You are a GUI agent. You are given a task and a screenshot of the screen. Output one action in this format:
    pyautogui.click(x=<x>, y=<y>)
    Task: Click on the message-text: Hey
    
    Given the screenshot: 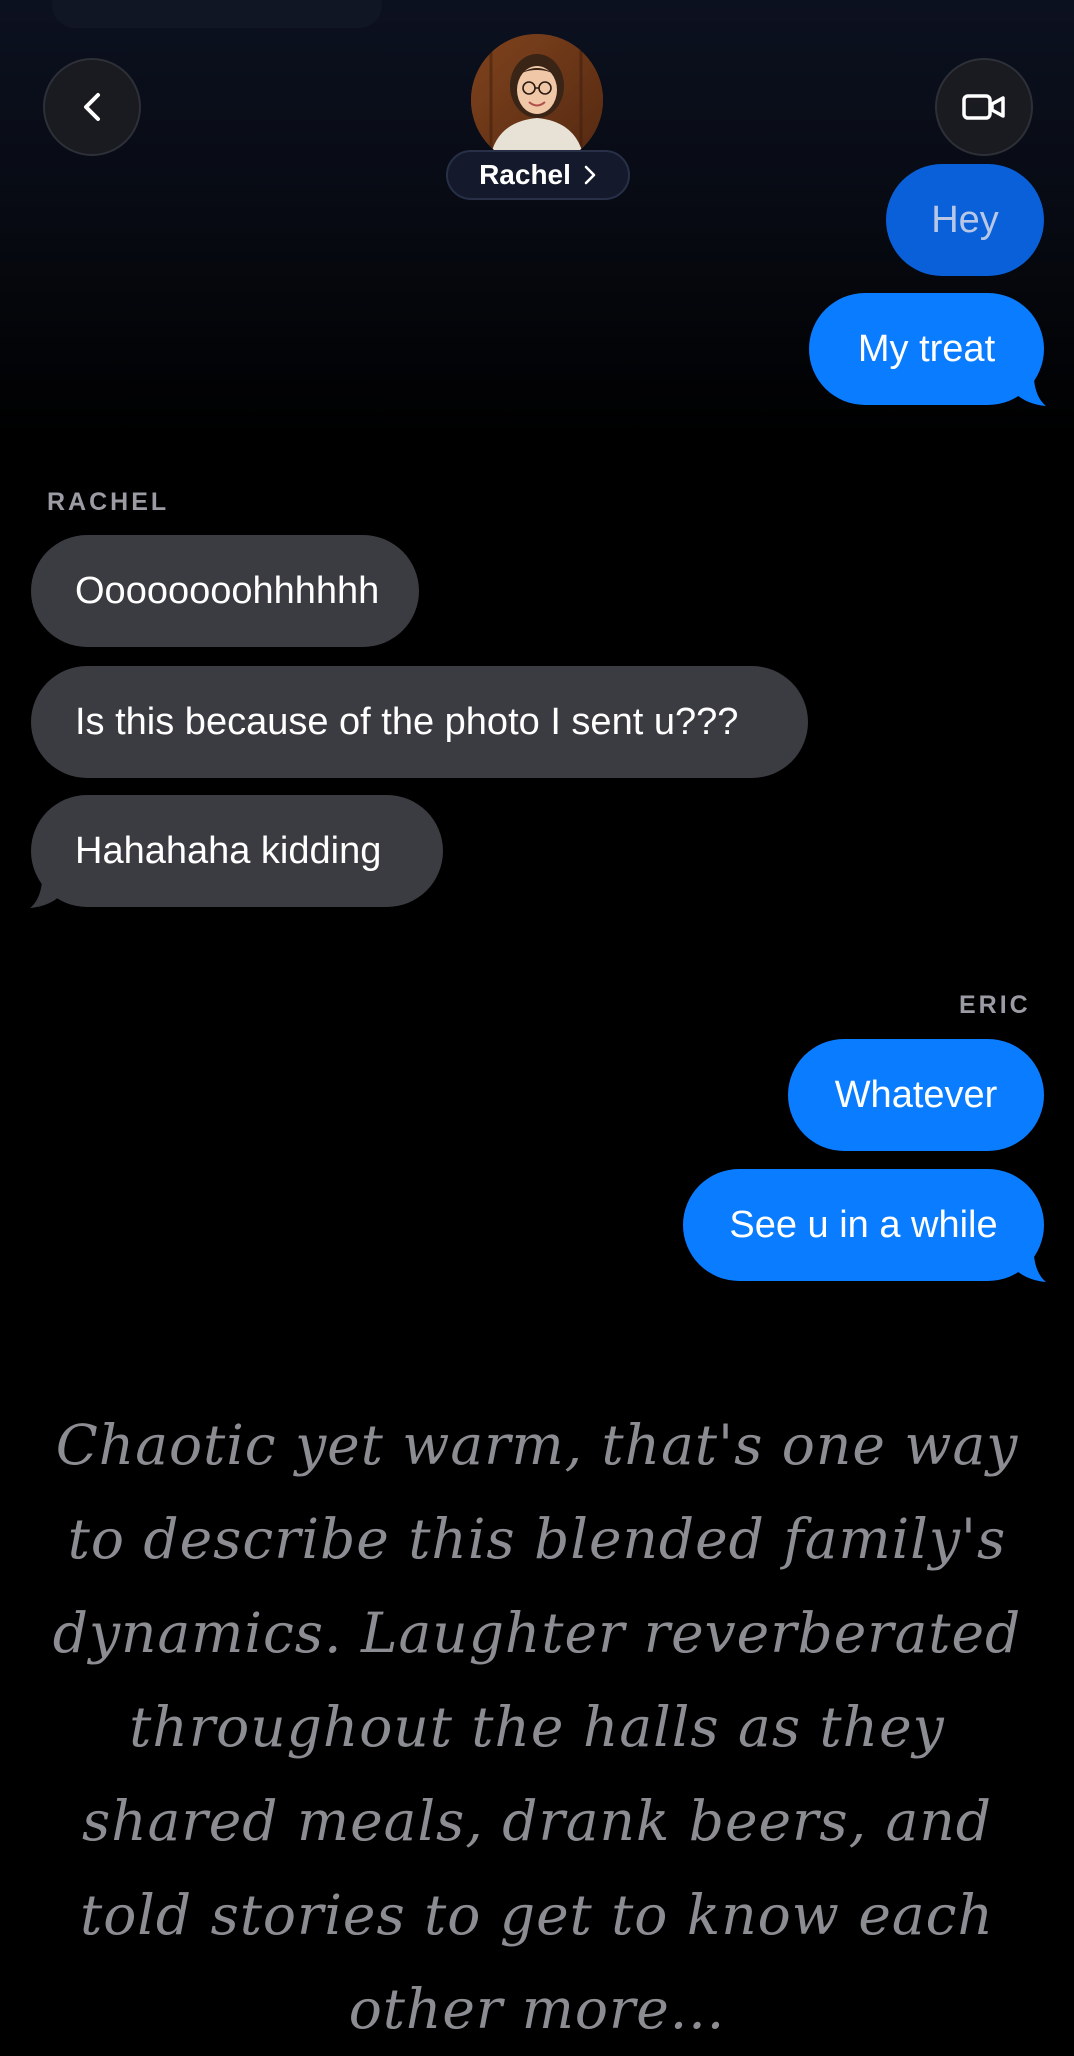 What is the action you would take?
    pyautogui.click(x=965, y=219)
    